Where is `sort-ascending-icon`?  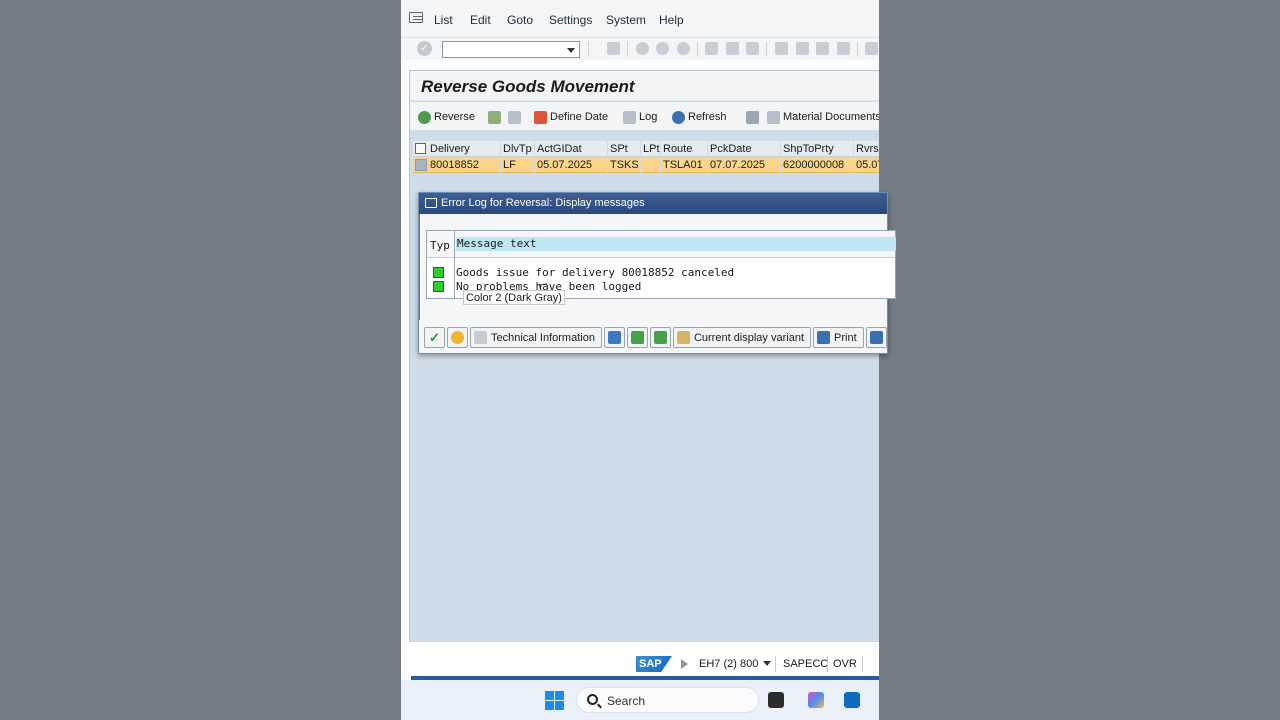 sort-ascending-icon is located at coordinates (637, 337).